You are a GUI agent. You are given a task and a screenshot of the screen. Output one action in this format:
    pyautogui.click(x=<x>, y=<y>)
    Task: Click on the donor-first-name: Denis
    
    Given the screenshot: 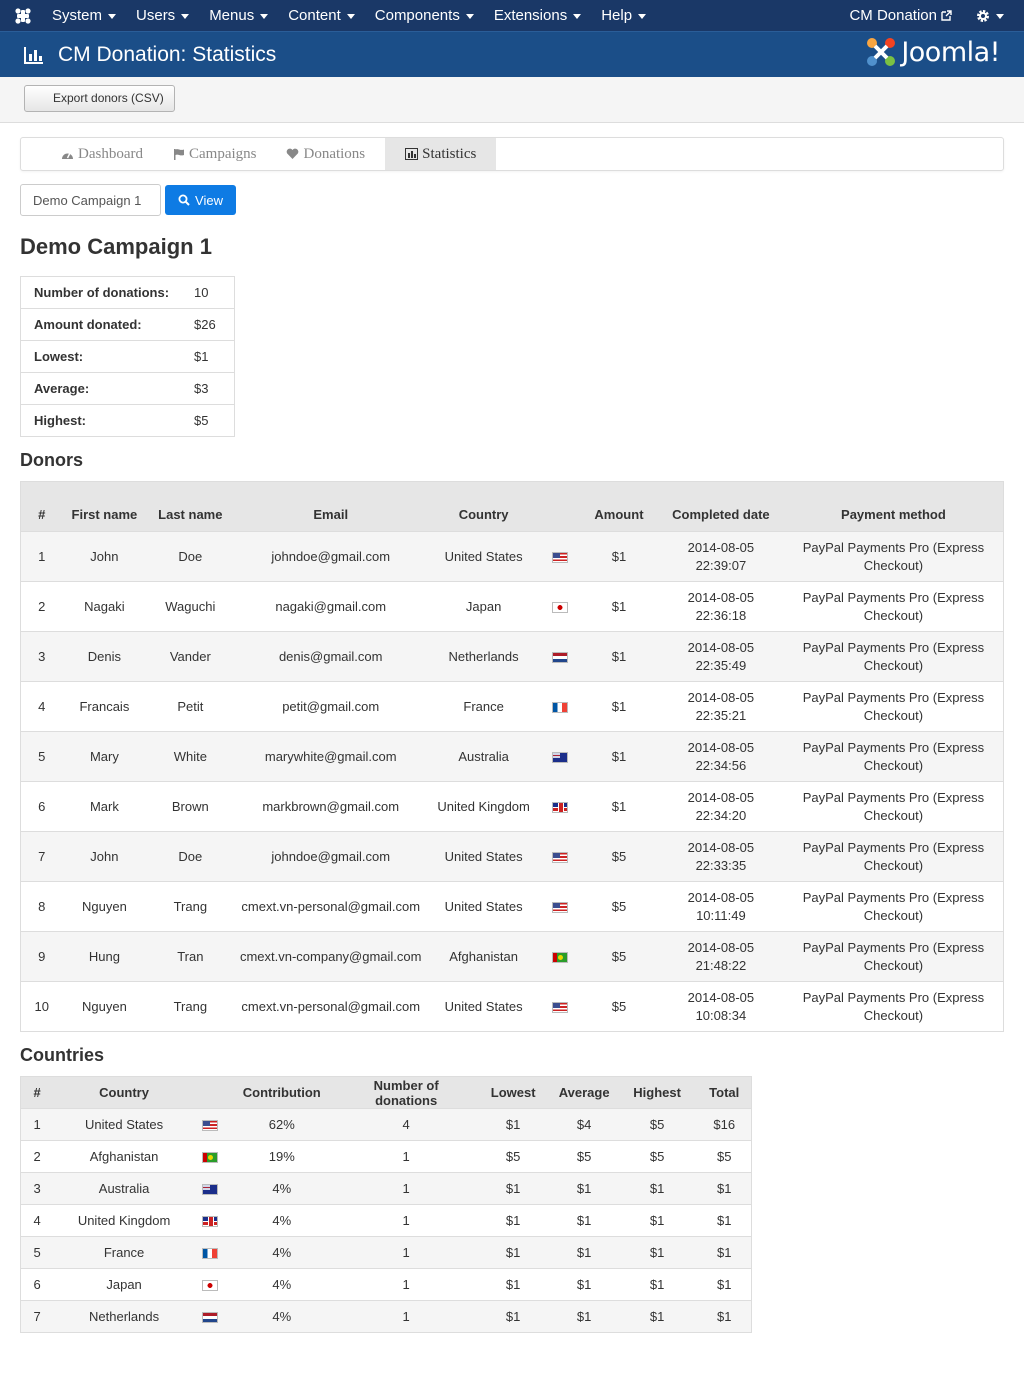 What is the action you would take?
    pyautogui.click(x=104, y=656)
    